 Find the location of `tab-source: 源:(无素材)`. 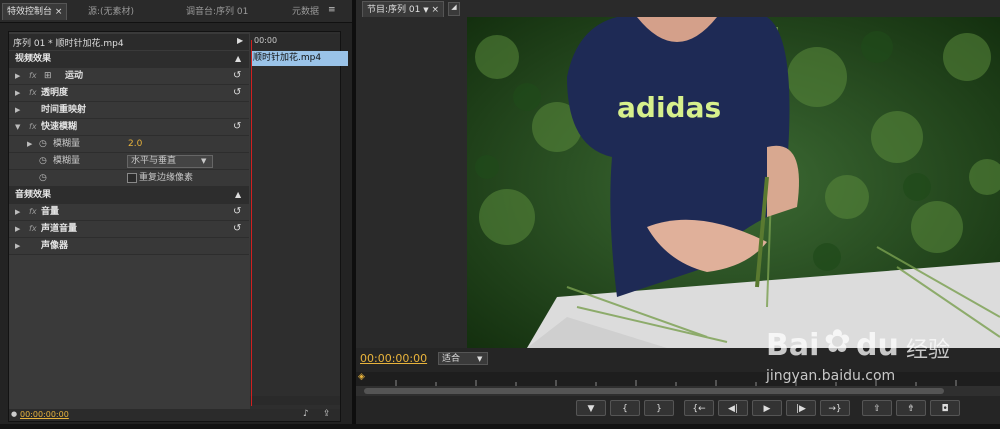

tab-source: 源:(无素材) is located at coordinates (111, 12).